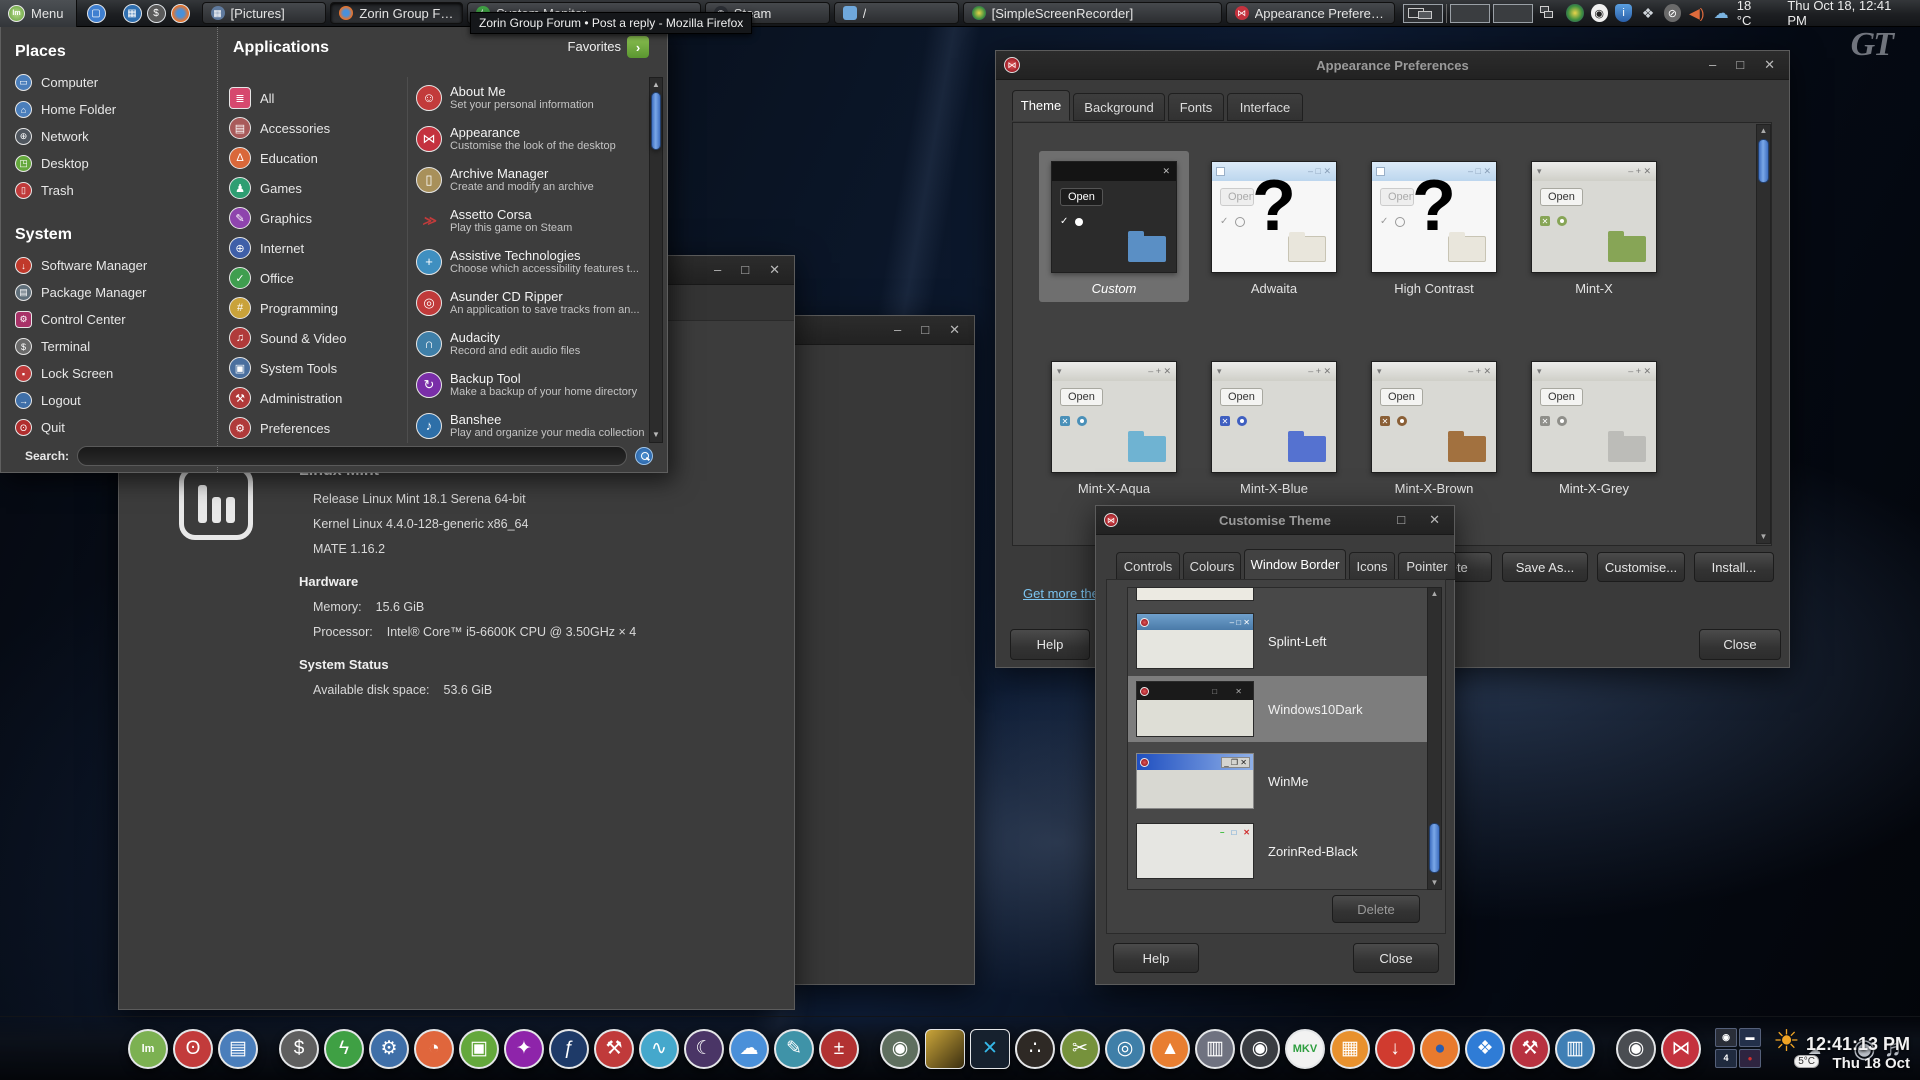 Image resolution: width=1920 pixels, height=1080 pixels. What do you see at coordinates (614, 1048) in the screenshot?
I see `software-sources-icon: ⚒` at bounding box center [614, 1048].